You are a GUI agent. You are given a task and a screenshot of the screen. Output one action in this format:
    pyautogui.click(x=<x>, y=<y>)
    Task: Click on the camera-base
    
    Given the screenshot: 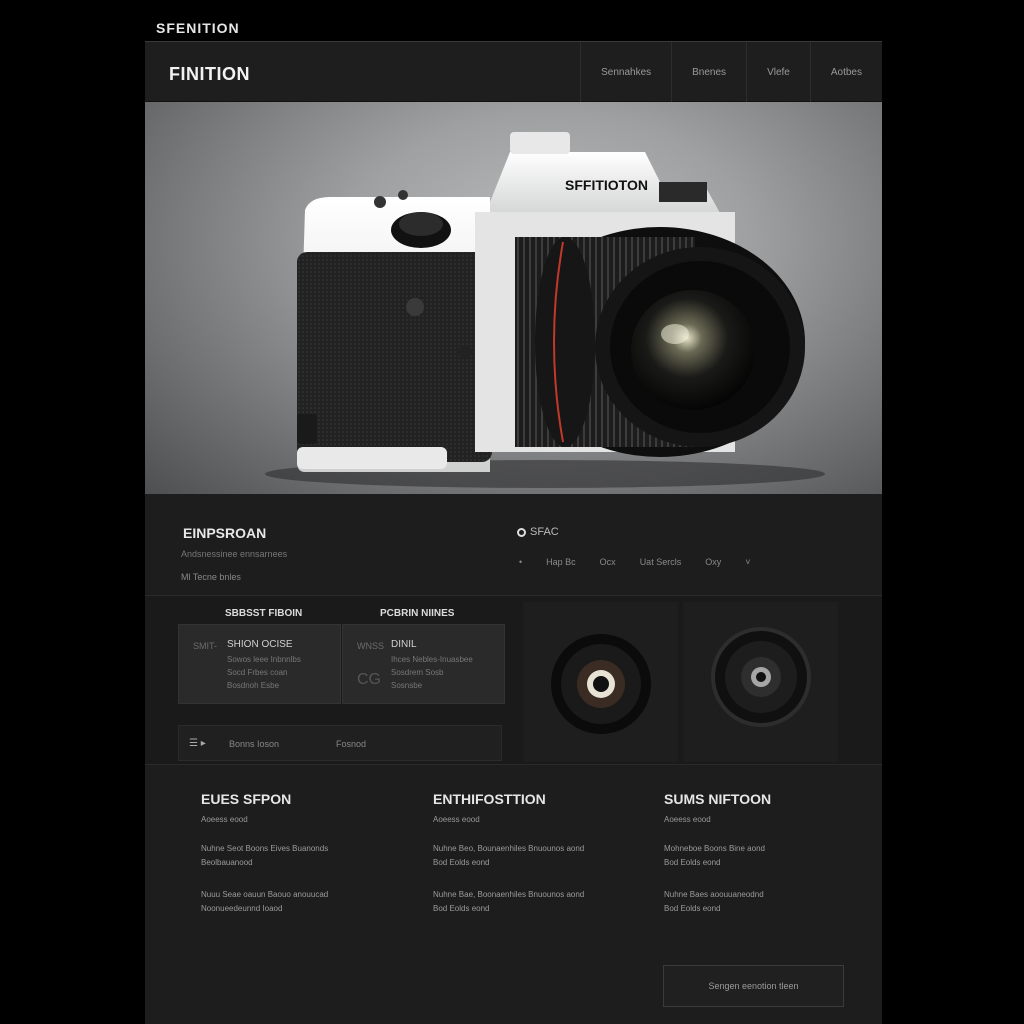 What is the action you would take?
    pyautogui.click(x=372, y=458)
    